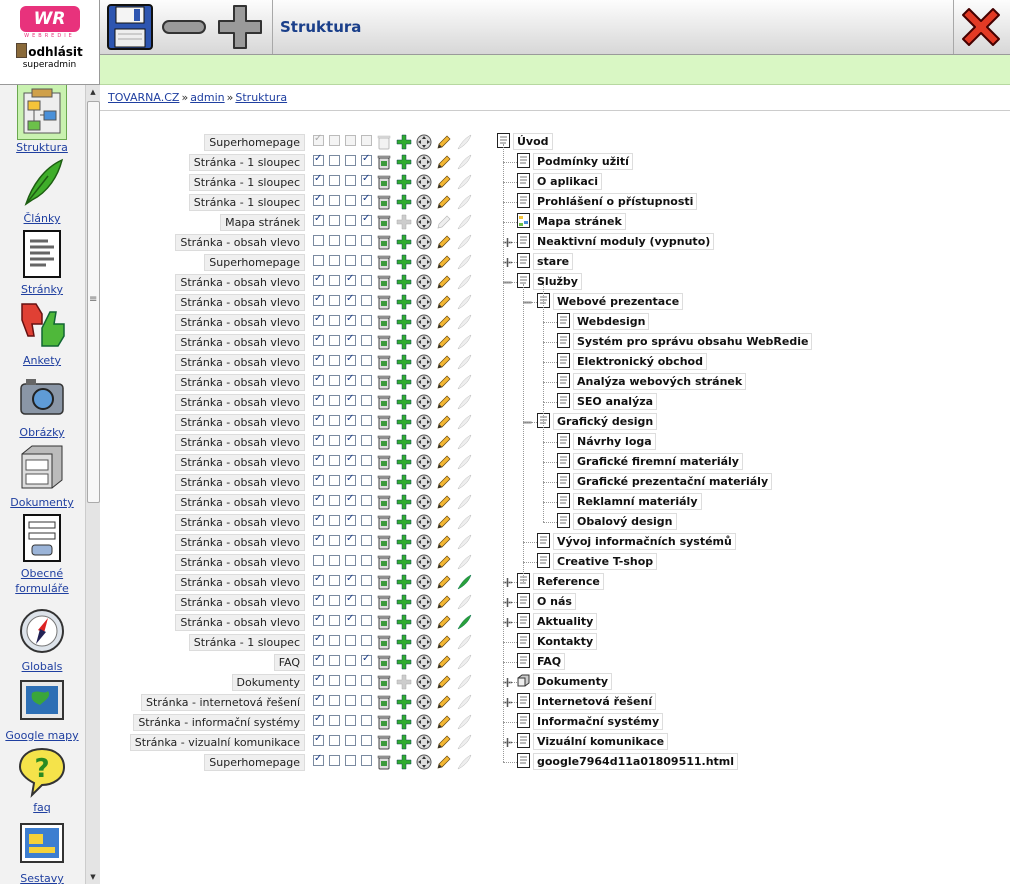  I want to click on tree-node: Informační systémy, so click(590, 722).